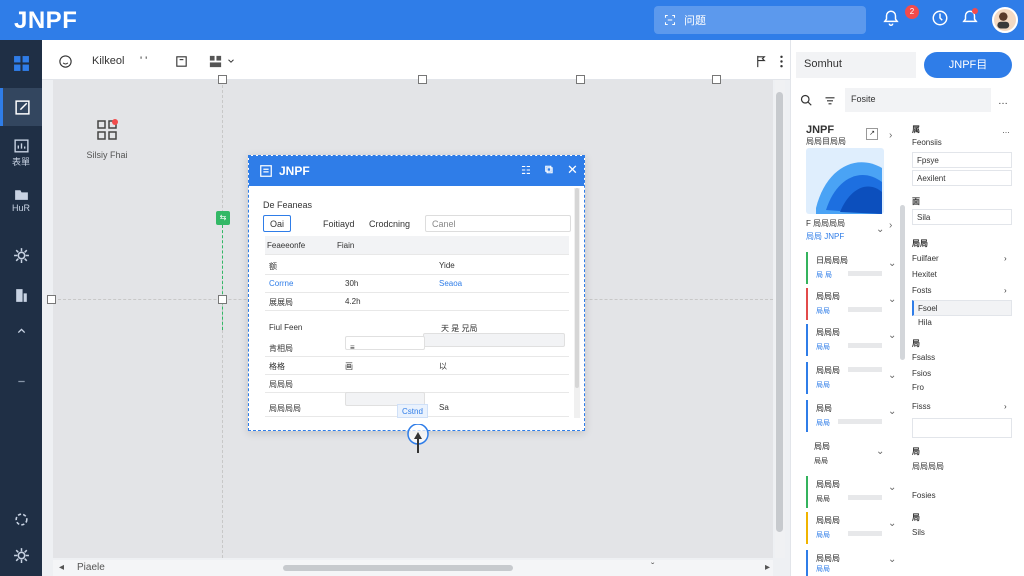 This screenshot has height=576, width=1024. What do you see at coordinates (577, 303) in the screenshot?
I see `dialog-scrollbar` at bounding box center [577, 303].